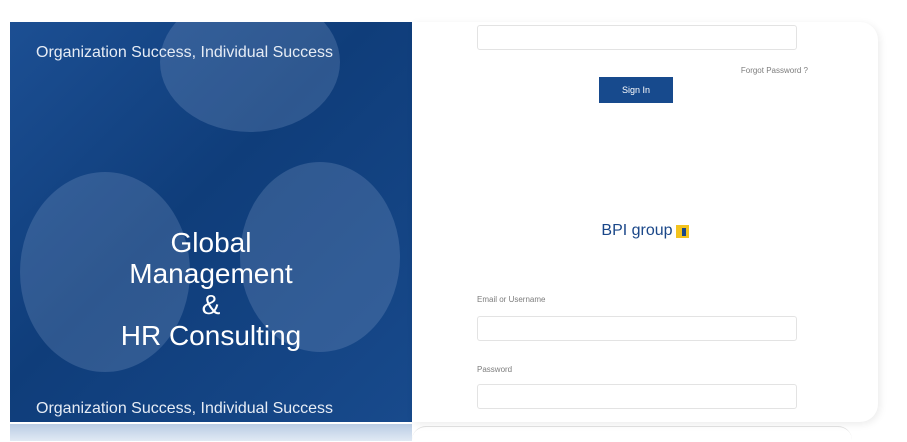 This screenshot has width=907, height=442. What do you see at coordinates (637, 328) in the screenshot?
I see `email-field` at bounding box center [637, 328].